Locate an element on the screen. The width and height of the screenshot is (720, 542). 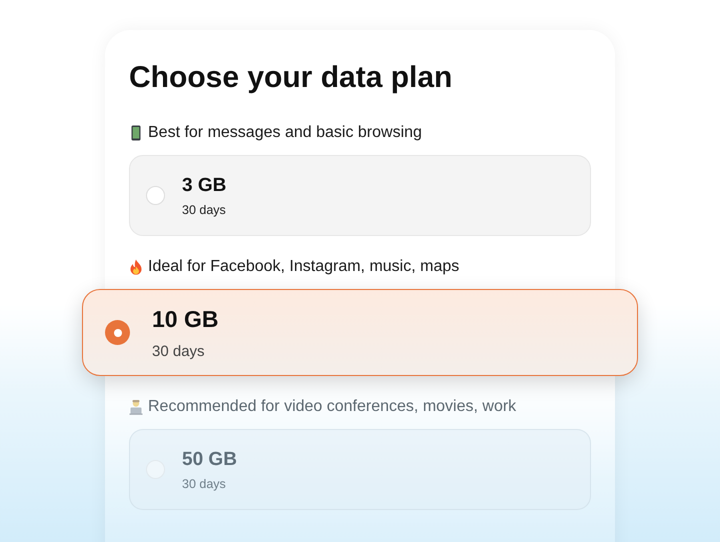
plan-caption: Recommended for video conferences, movies, work is located at coordinates (332, 407).